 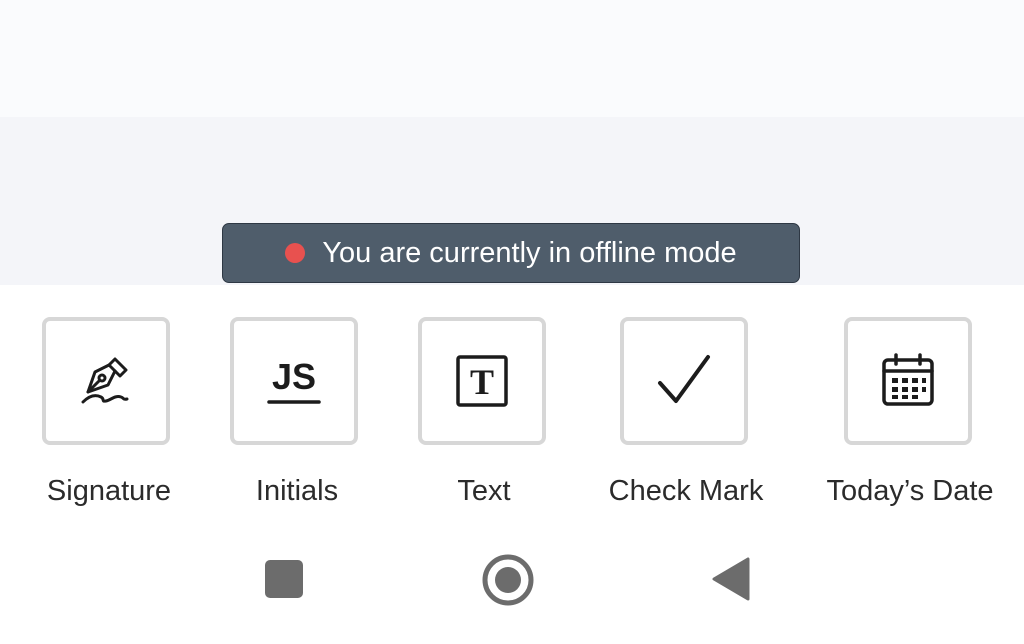 I want to click on initials-tool-box: JS, so click(x=294, y=381).